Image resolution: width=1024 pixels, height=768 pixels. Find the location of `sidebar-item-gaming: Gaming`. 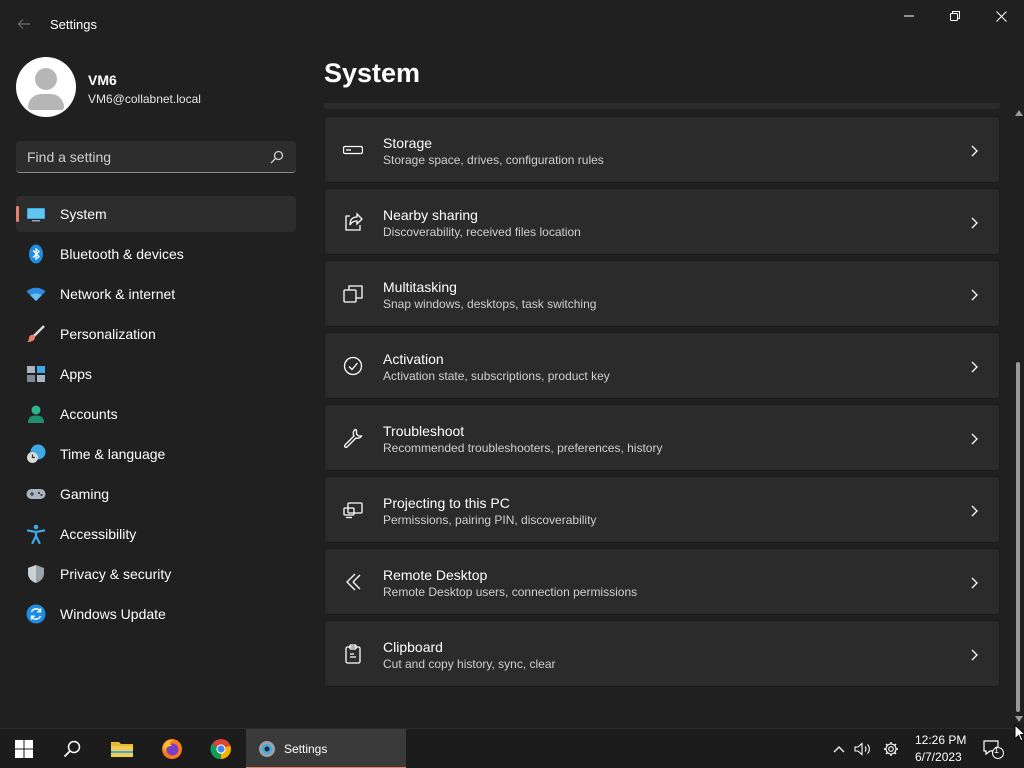

sidebar-item-gaming: Gaming is located at coordinates (156, 494).